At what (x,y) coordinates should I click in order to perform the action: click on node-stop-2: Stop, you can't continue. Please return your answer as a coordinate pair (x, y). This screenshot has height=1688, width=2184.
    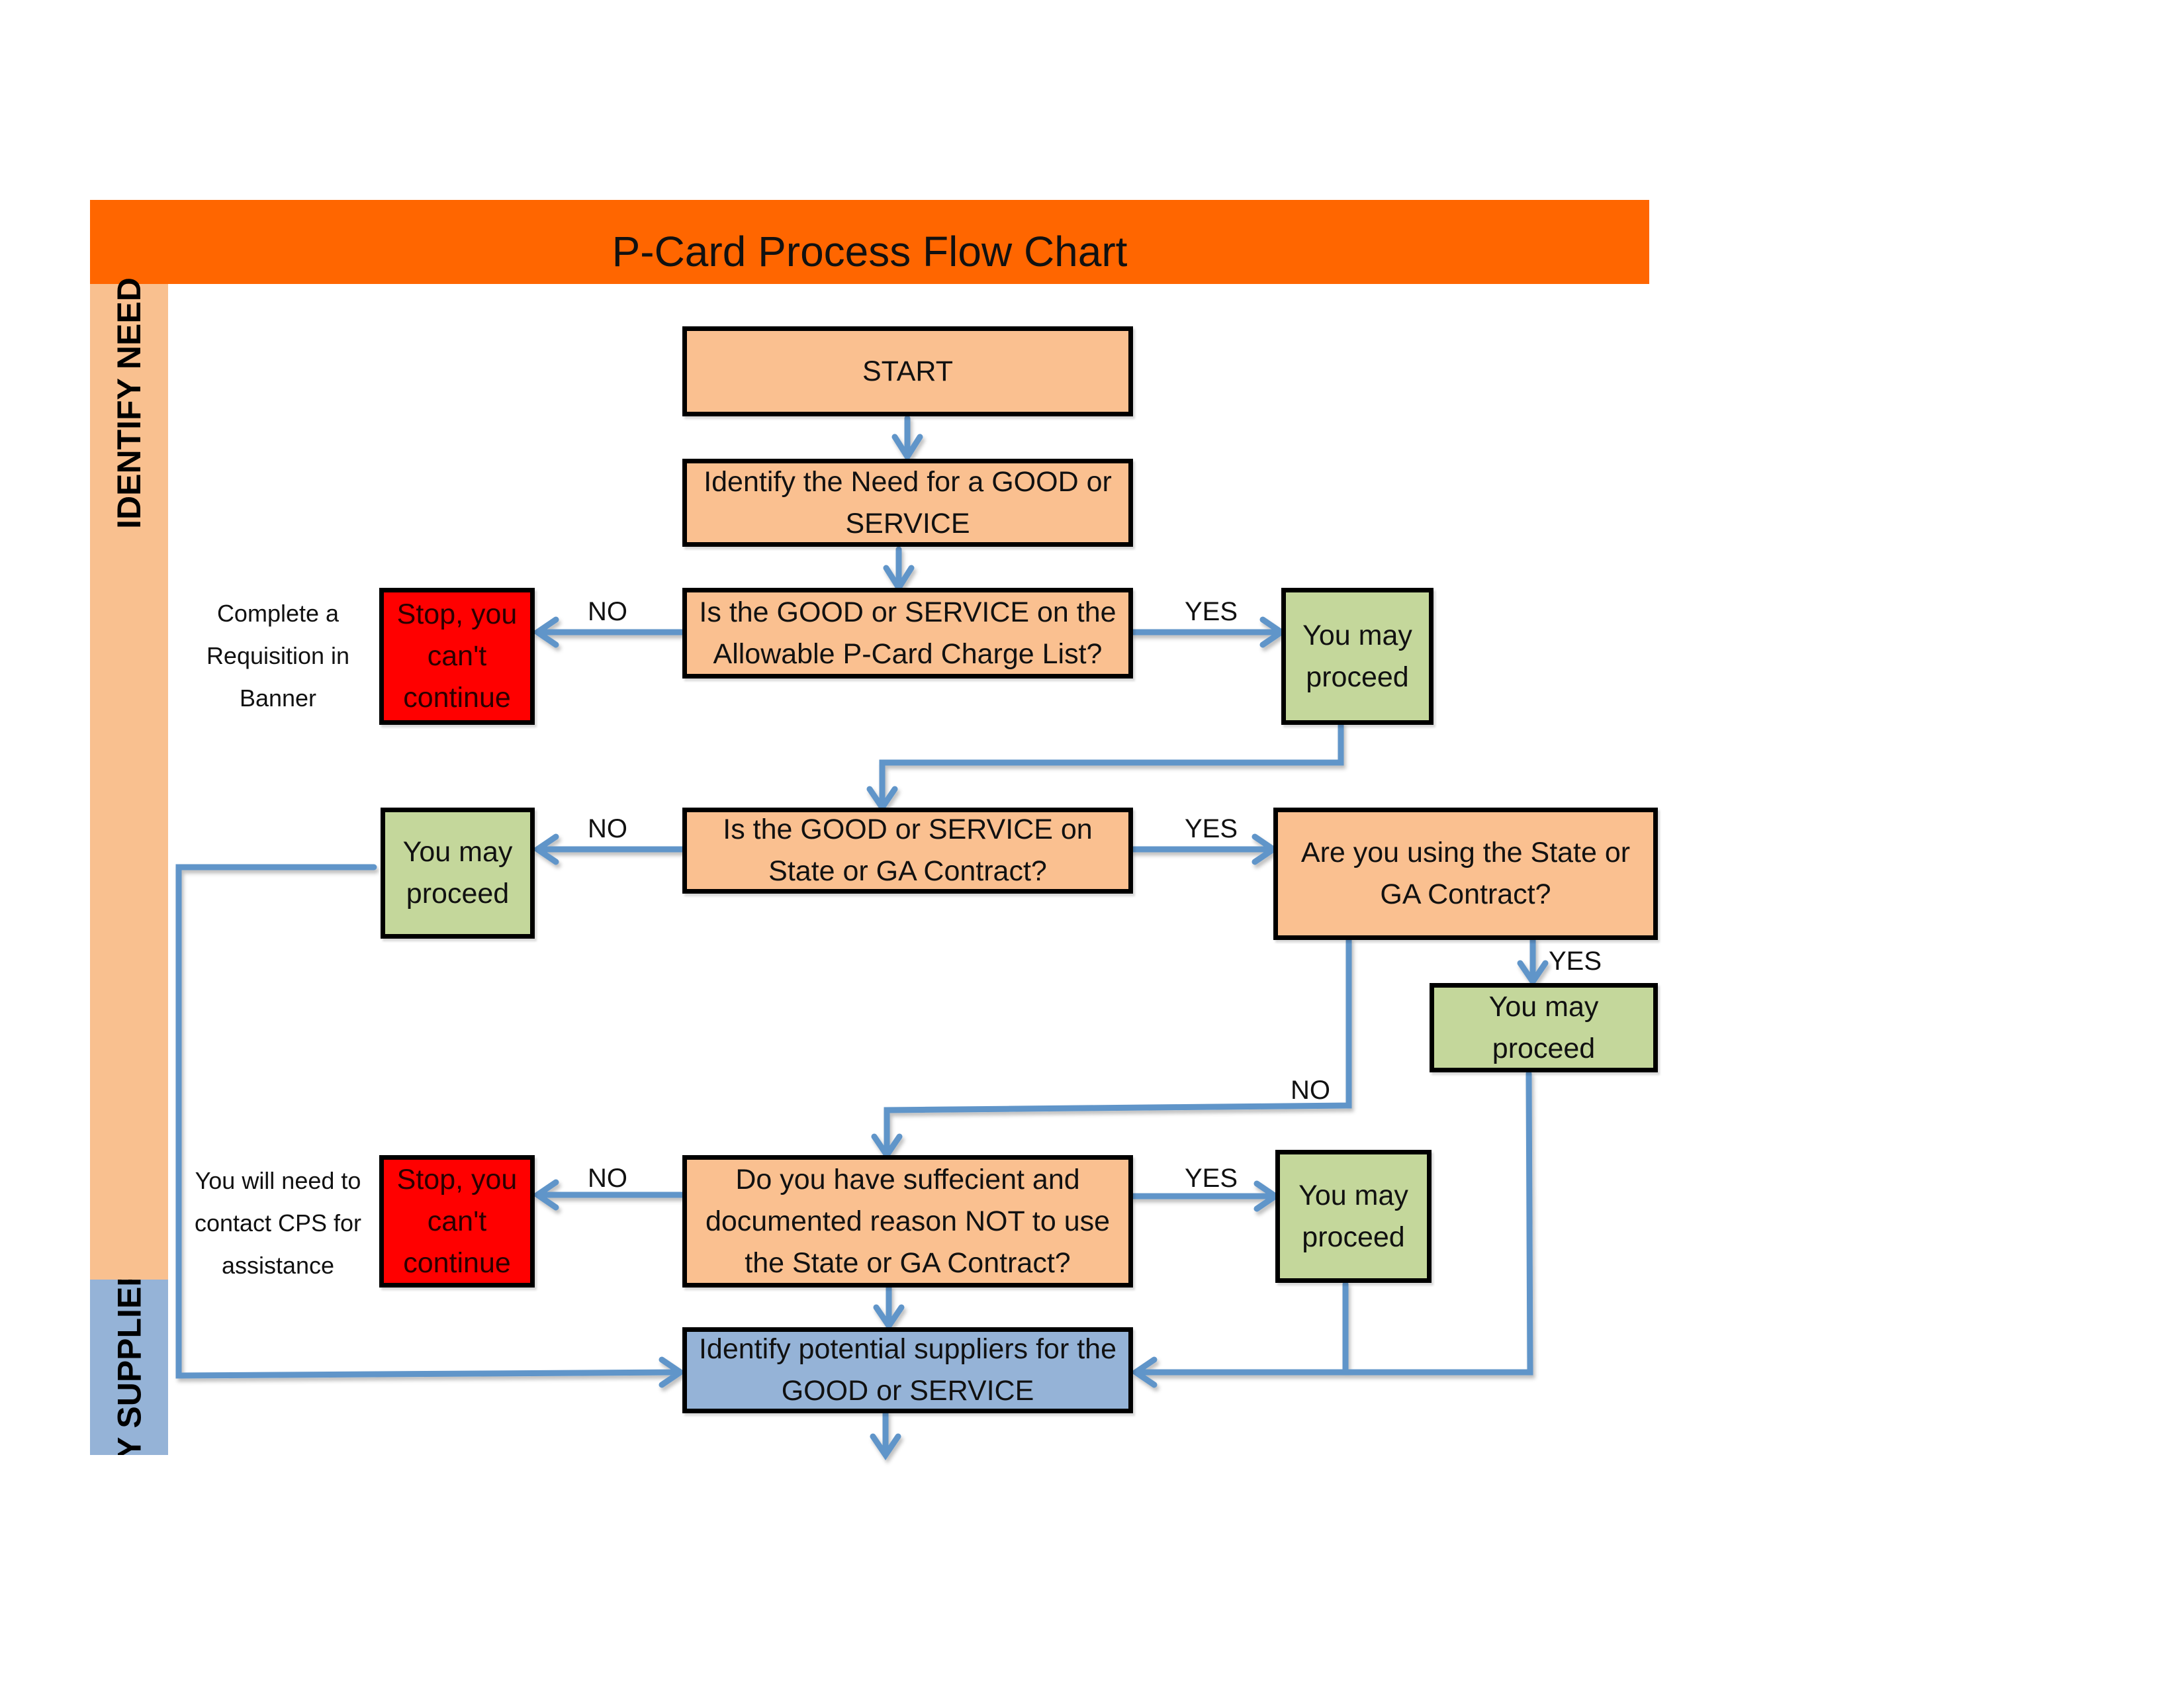
    Looking at the image, I should click on (457, 1221).